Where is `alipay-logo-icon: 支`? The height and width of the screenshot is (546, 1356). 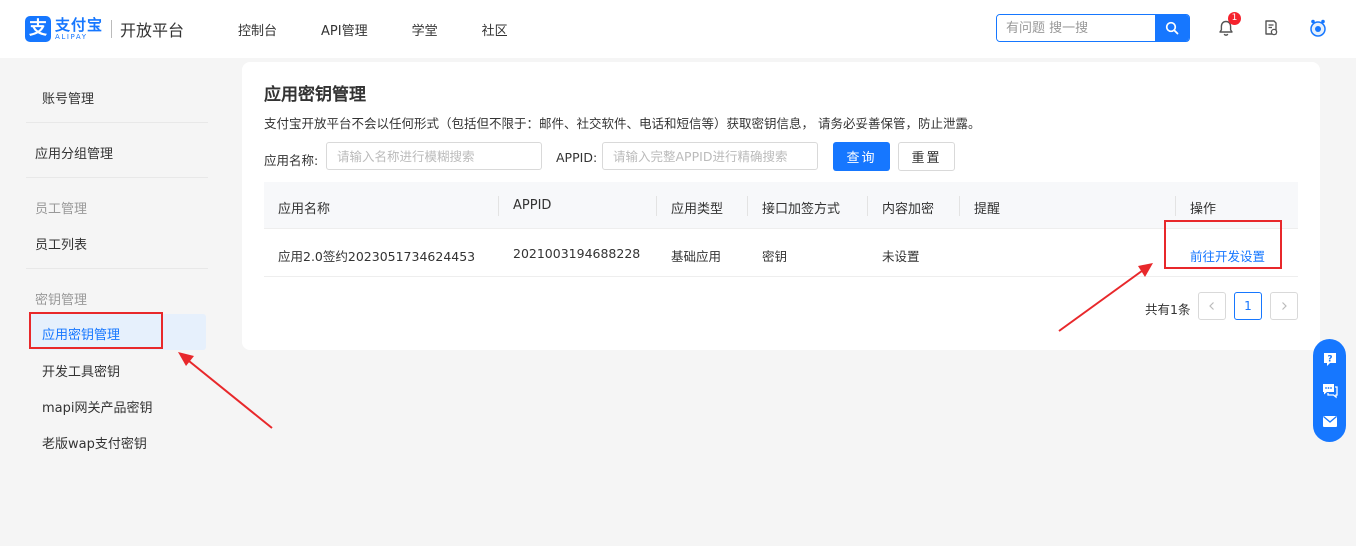 alipay-logo-icon: 支 is located at coordinates (38, 29).